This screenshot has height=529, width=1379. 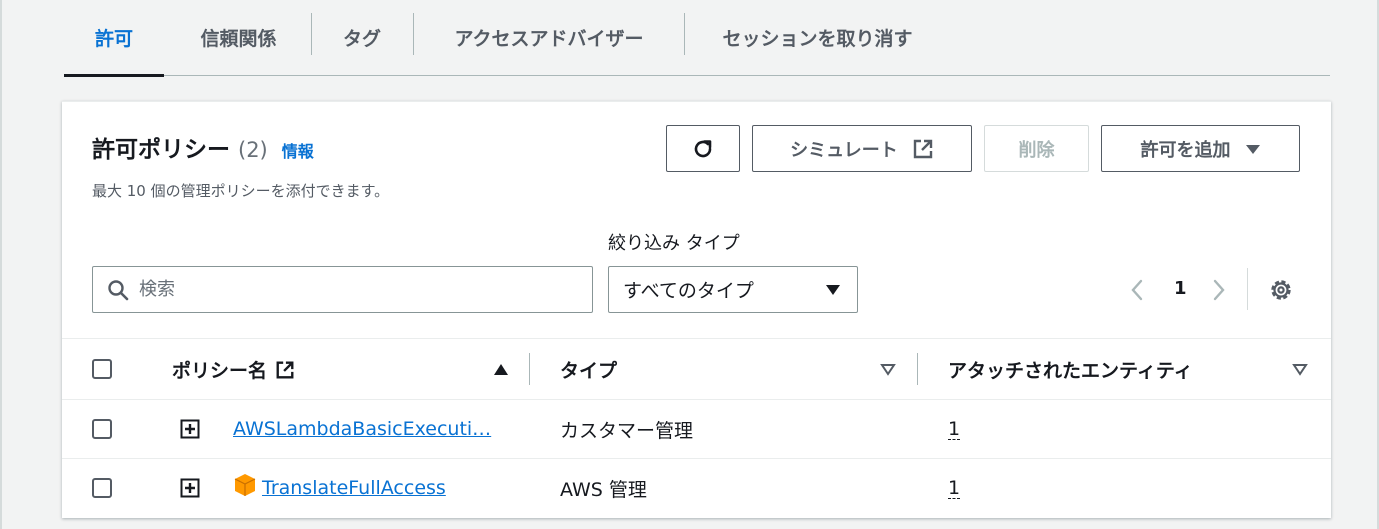 I want to click on tab-tags: タグ, so click(x=362, y=37).